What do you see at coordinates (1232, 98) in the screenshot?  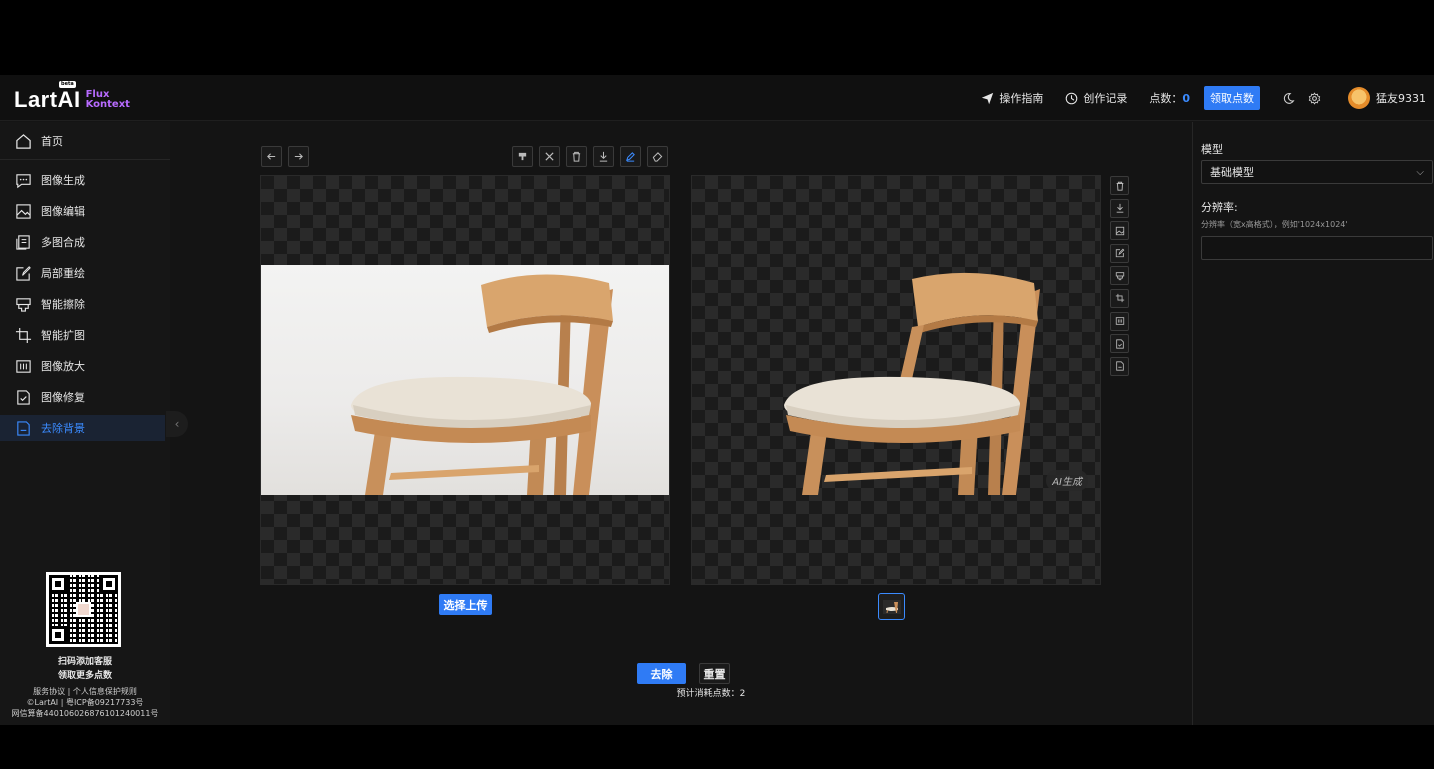 I see `claim-points-button: 领取点数` at bounding box center [1232, 98].